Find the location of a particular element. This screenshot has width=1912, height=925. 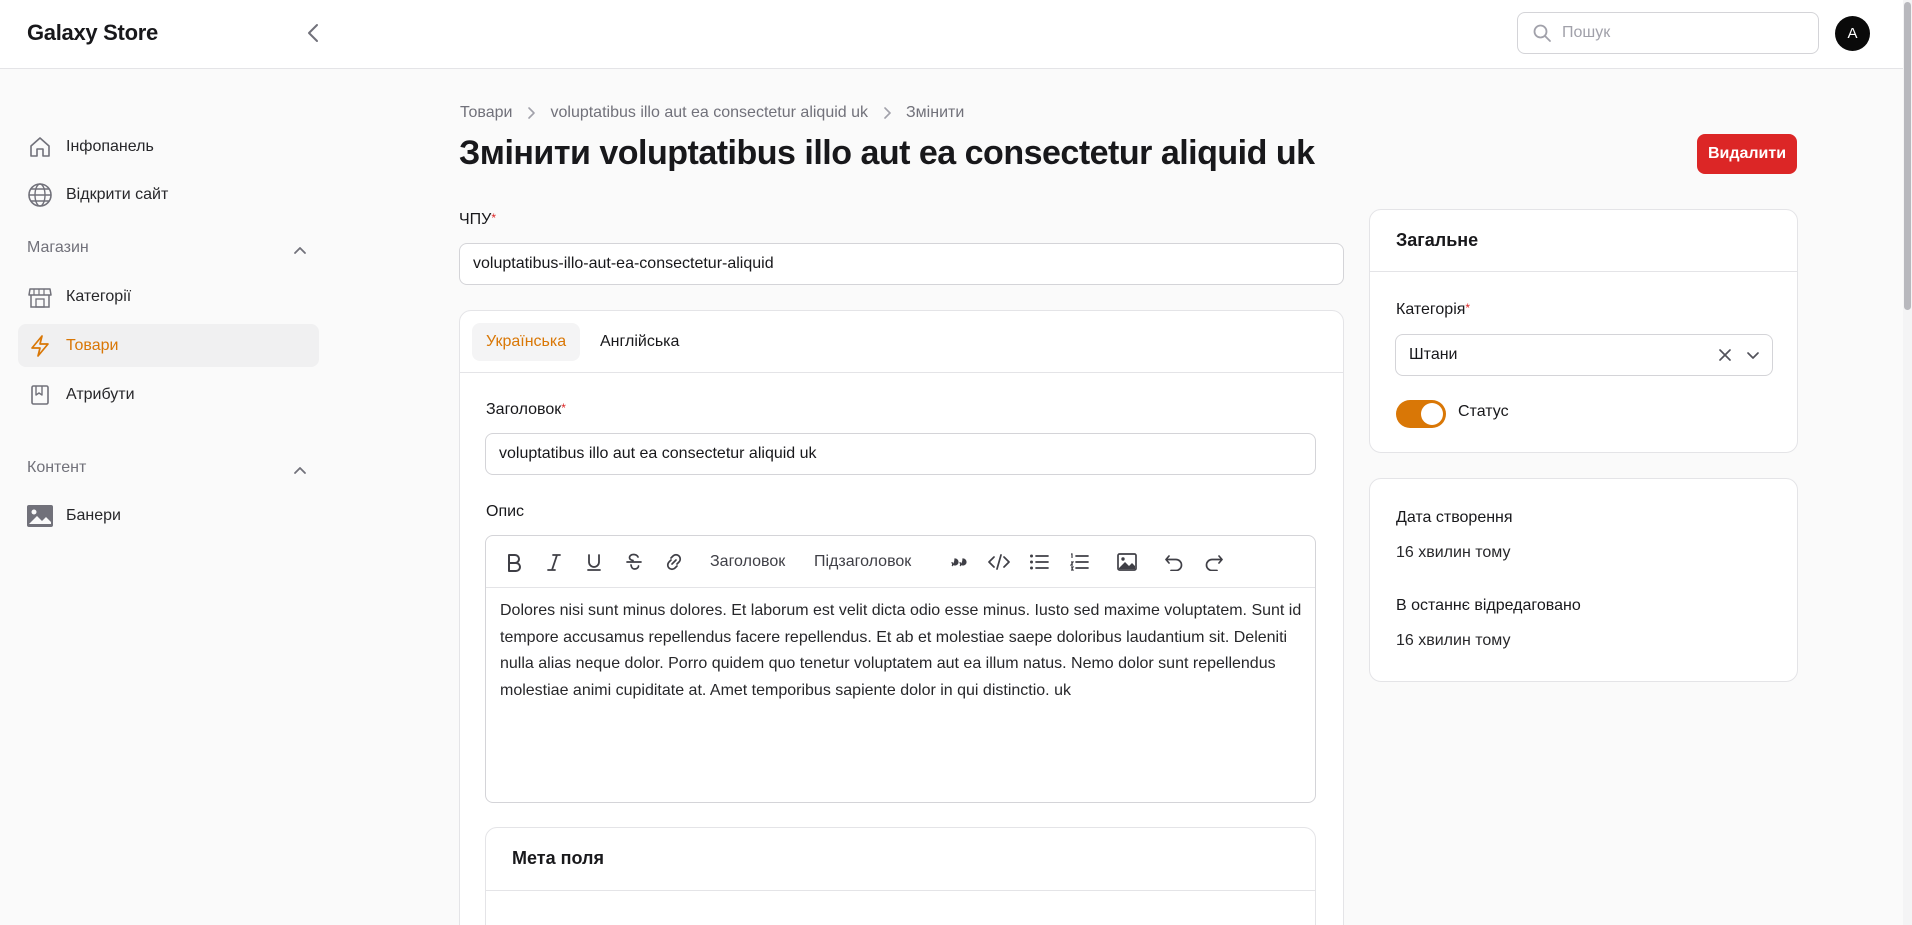

code-icon is located at coordinates (999, 562).